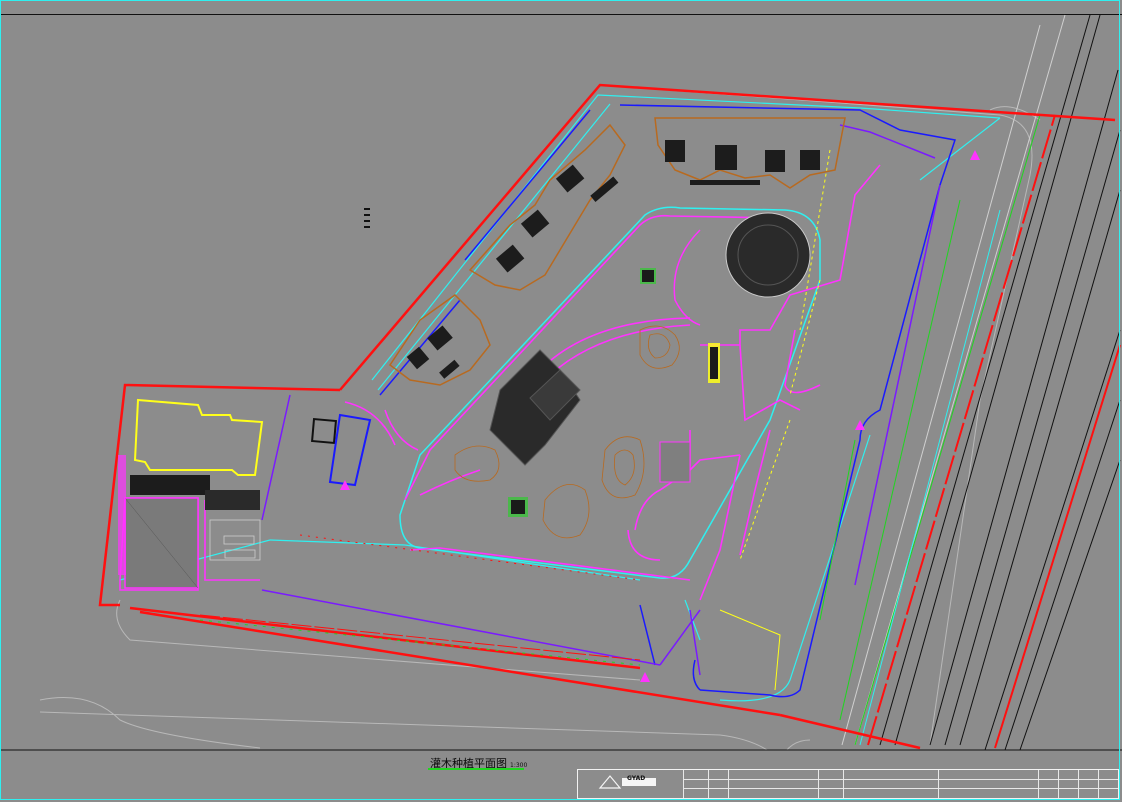 This screenshot has height=802, width=1122. Describe the element at coordinates (848, 784) in the screenshot. I see `title-block: GYAD` at that location.